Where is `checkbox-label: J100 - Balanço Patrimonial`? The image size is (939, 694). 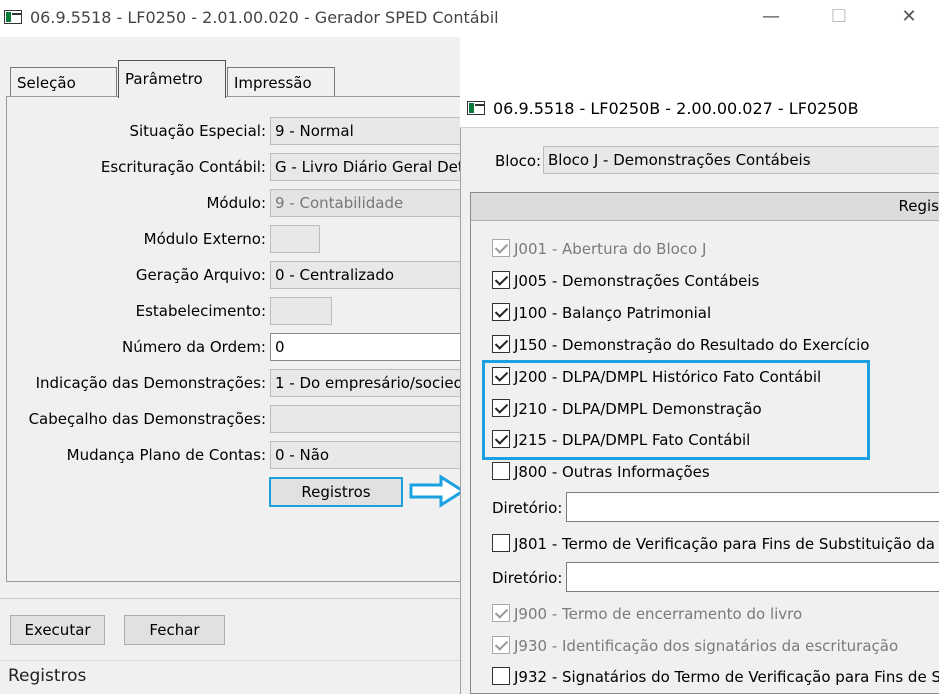
checkbox-label: J100 - Balanço Patrimonial is located at coordinates (613, 313).